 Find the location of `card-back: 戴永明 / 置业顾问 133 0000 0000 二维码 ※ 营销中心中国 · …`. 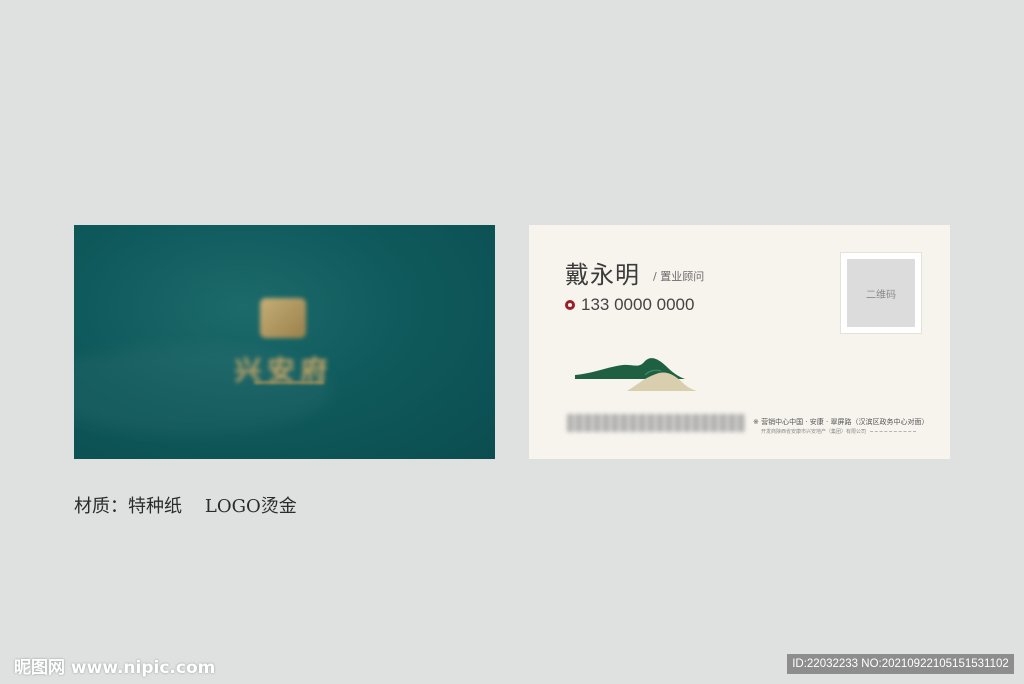

card-back: 戴永明 / 置业顾问 133 0000 0000 二维码 ※ 营销中心中国 · … is located at coordinates (739, 342).